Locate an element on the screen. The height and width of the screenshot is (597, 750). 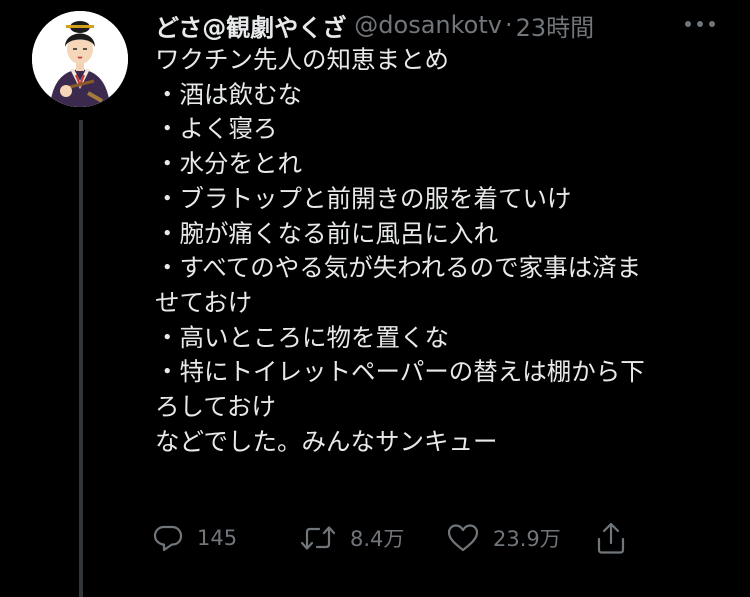
retweet-count: 8.4万 is located at coordinates (377, 539).